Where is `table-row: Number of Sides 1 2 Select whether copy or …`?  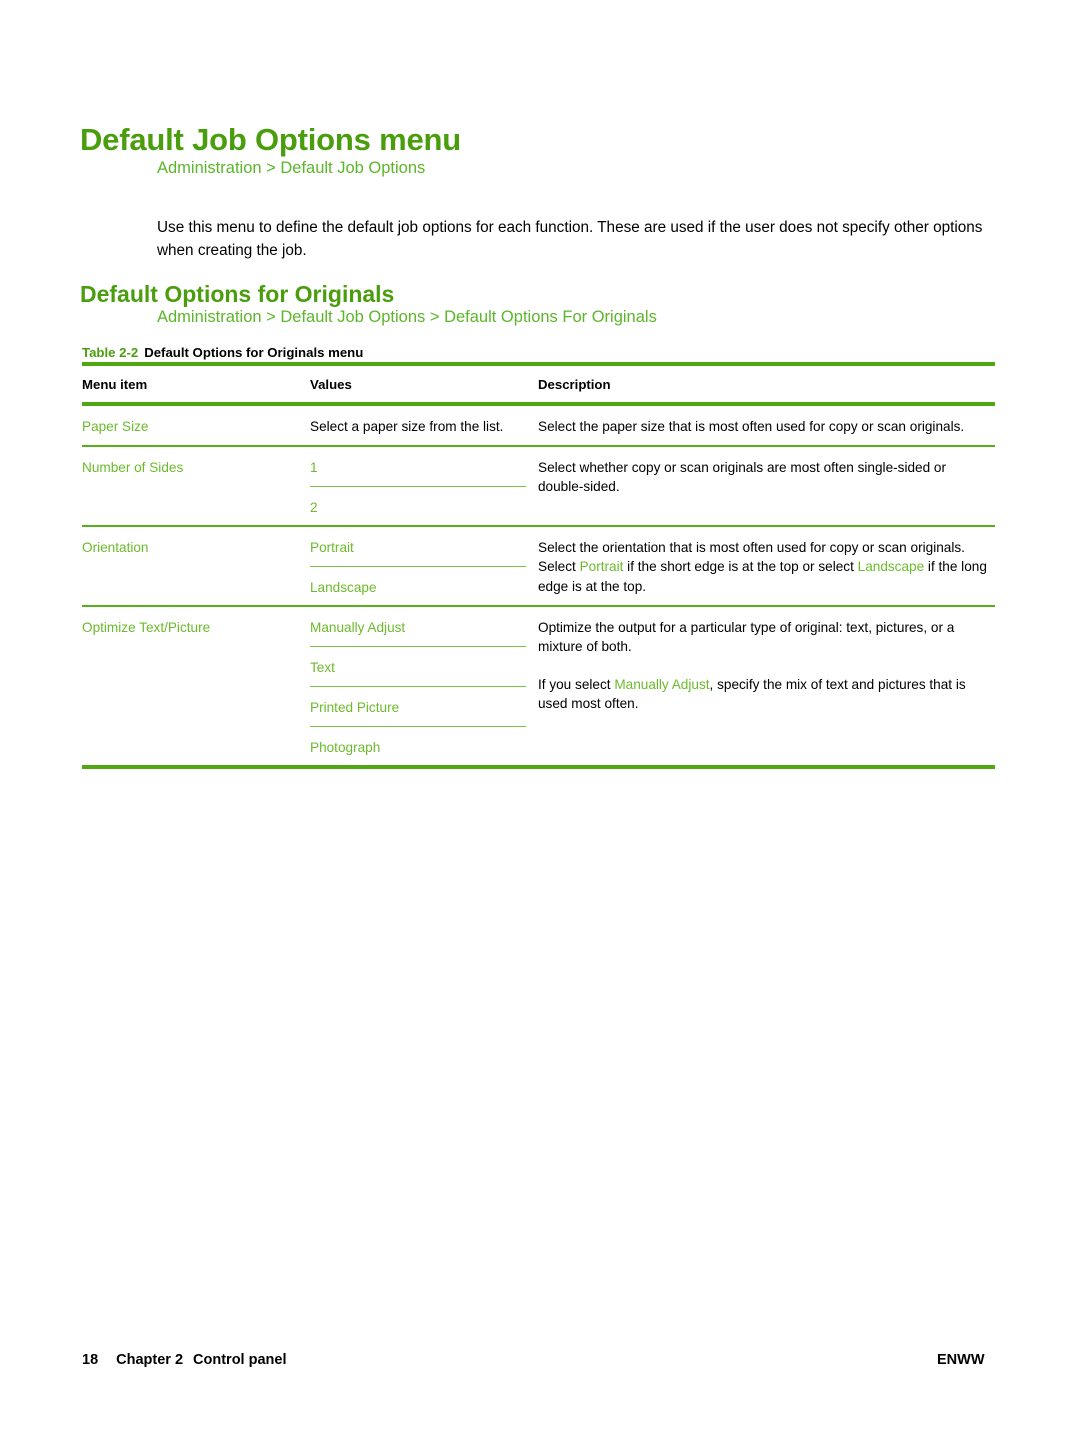 table-row: Number of Sides 1 2 Select whether copy or … is located at coordinates (538, 486).